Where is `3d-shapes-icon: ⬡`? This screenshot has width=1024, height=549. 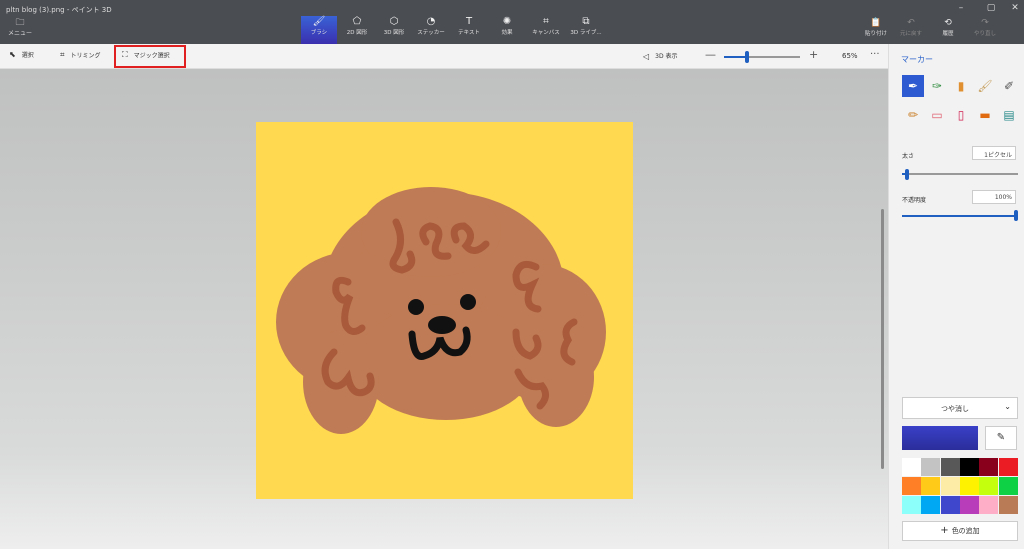 3d-shapes-icon: ⬡ is located at coordinates (394, 21).